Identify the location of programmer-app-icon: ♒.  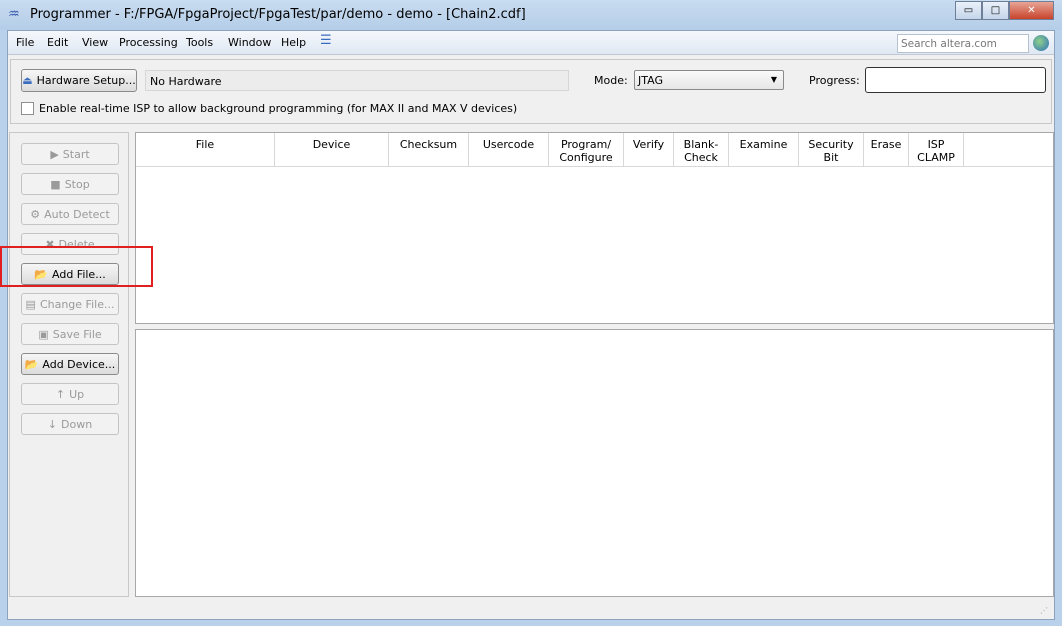
(14, 14).